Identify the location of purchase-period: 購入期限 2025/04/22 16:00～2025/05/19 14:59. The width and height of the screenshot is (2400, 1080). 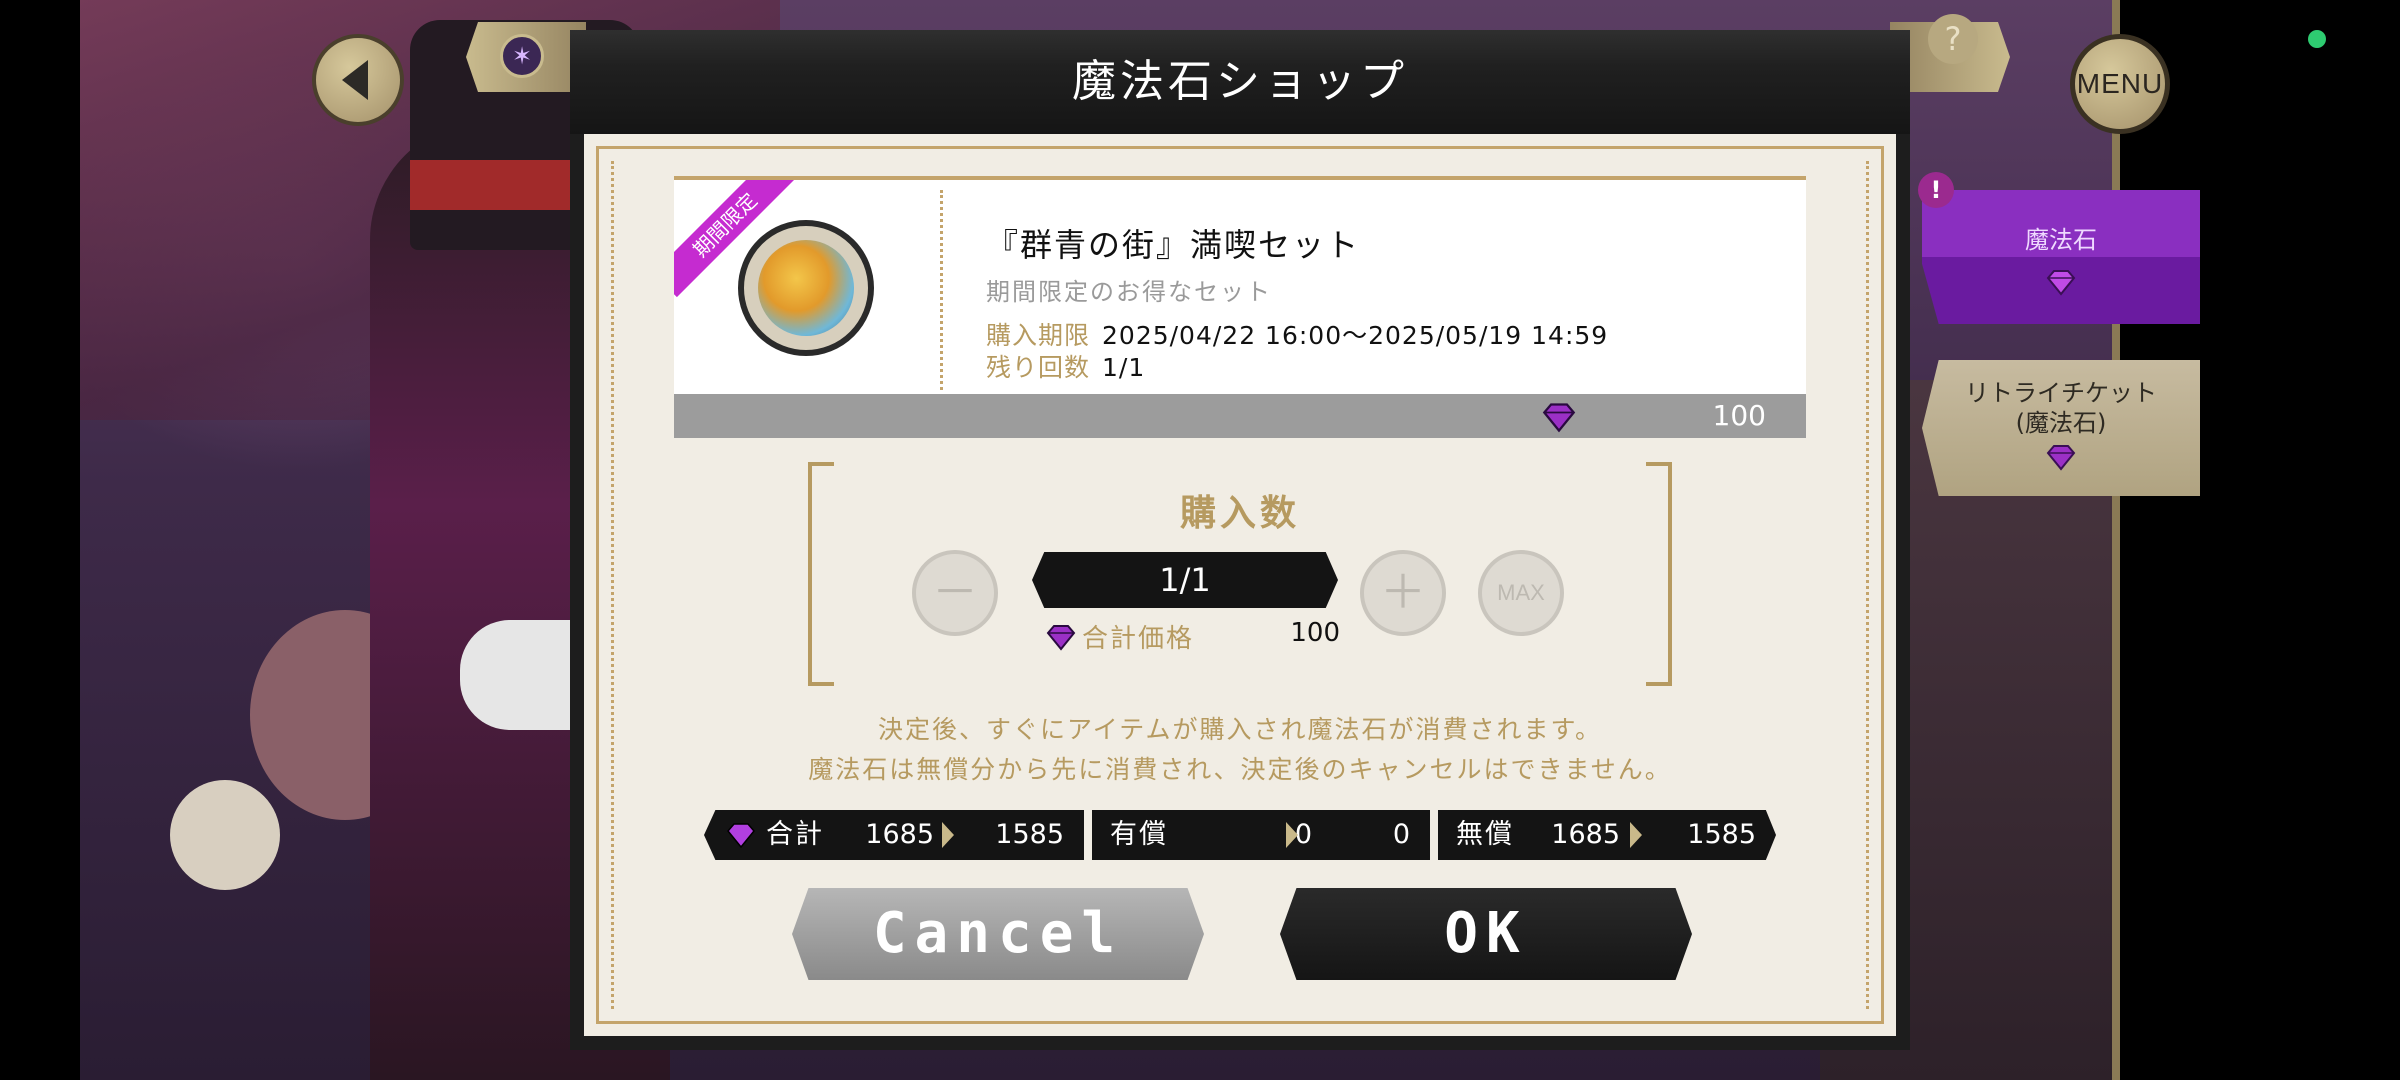
(1297, 334).